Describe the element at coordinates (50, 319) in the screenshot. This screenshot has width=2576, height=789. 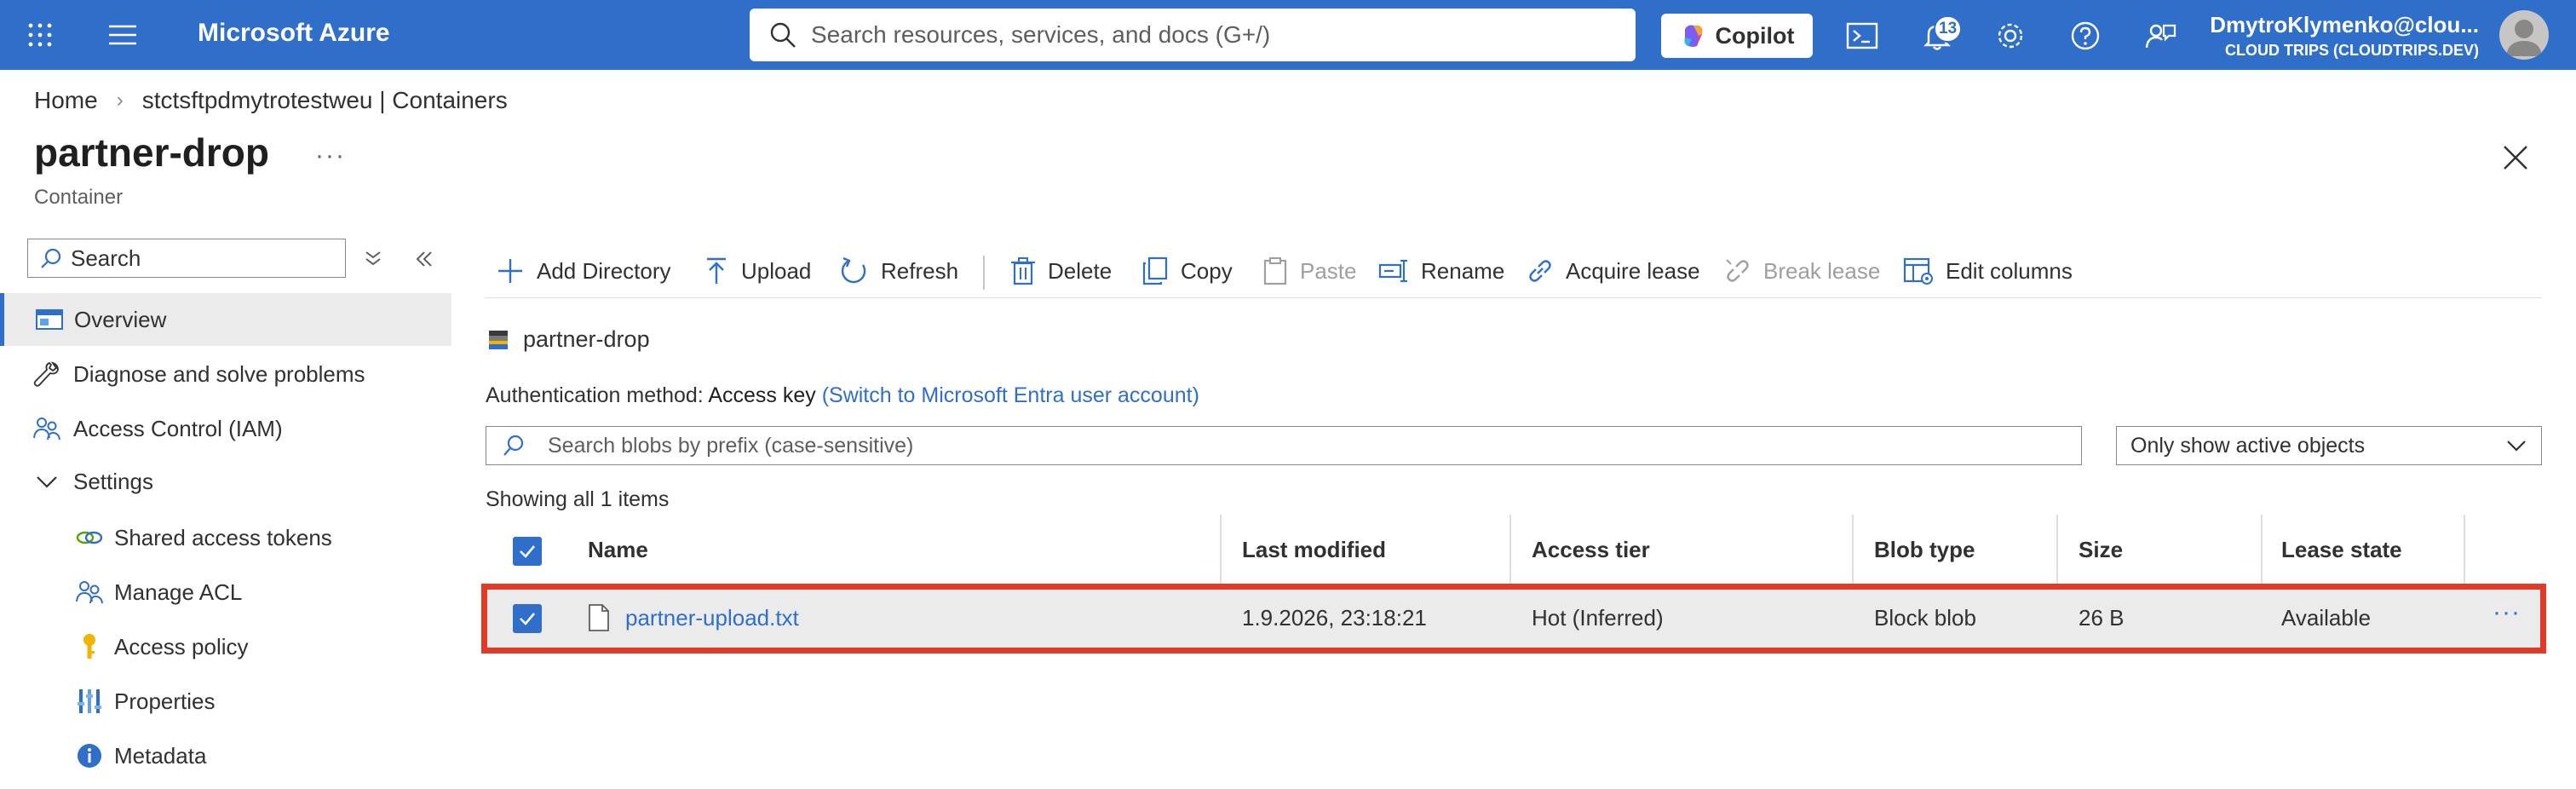
I see `overview-icon` at that location.